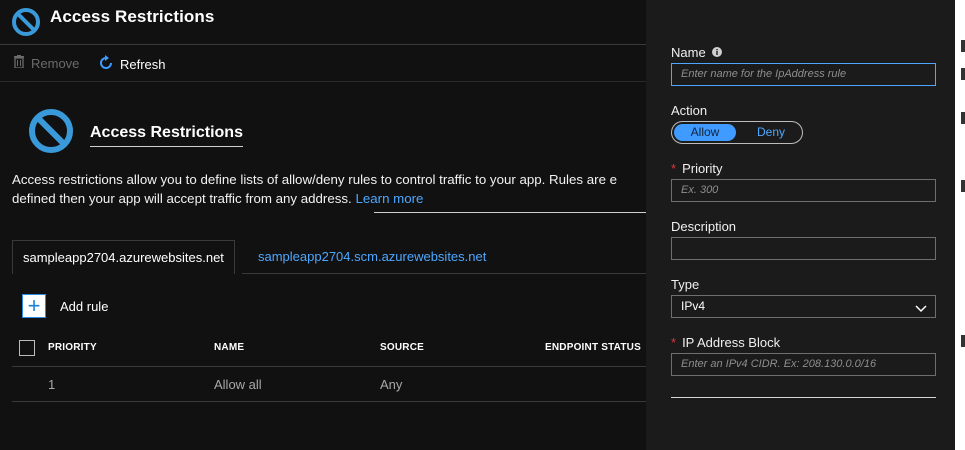 Image resolution: width=965 pixels, height=450 pixels. Describe the element at coordinates (510, 212) in the screenshot. I see `divider` at that location.